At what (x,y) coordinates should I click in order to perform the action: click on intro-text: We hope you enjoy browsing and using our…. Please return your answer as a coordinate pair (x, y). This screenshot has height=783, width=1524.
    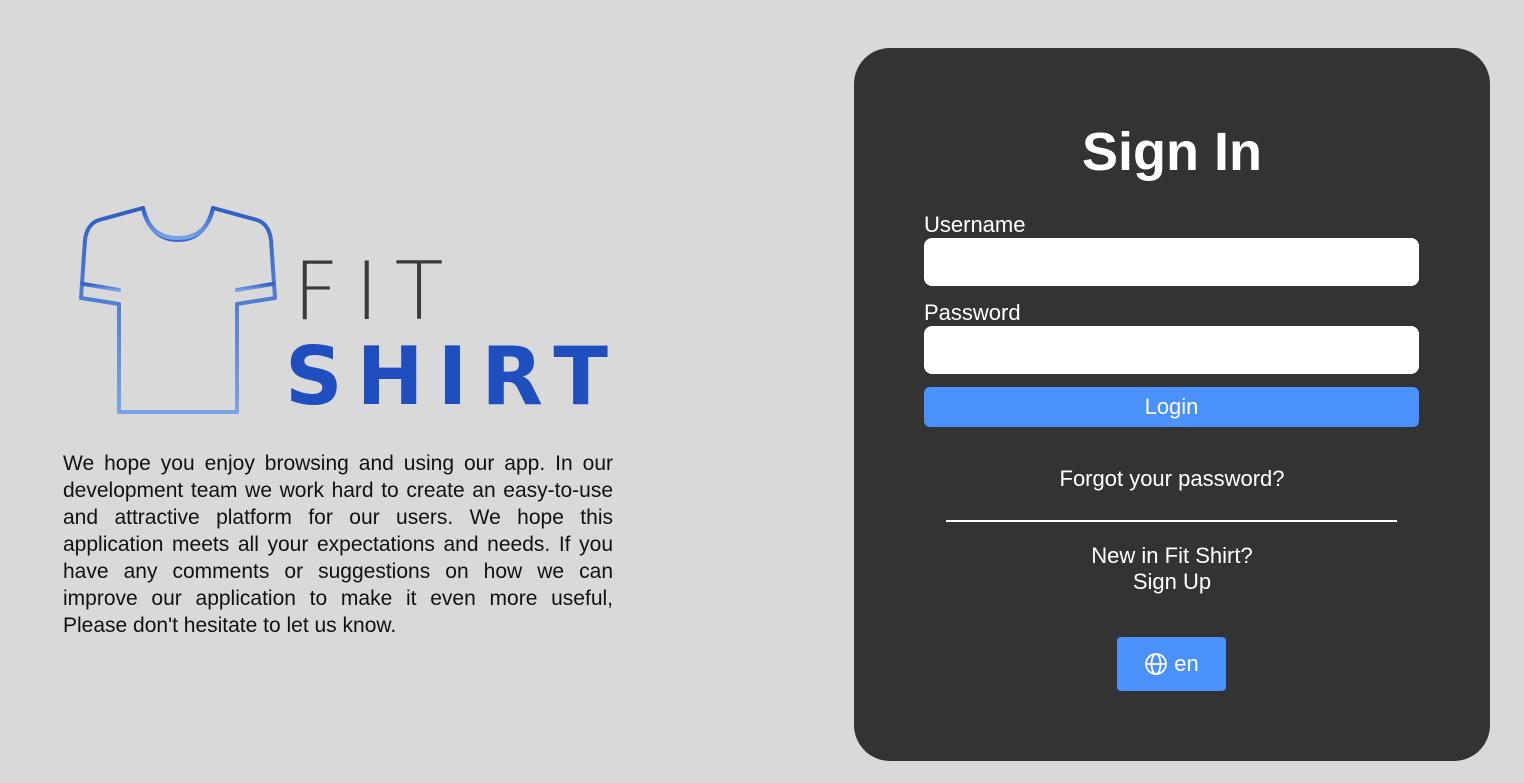
    Looking at the image, I should click on (338, 544).